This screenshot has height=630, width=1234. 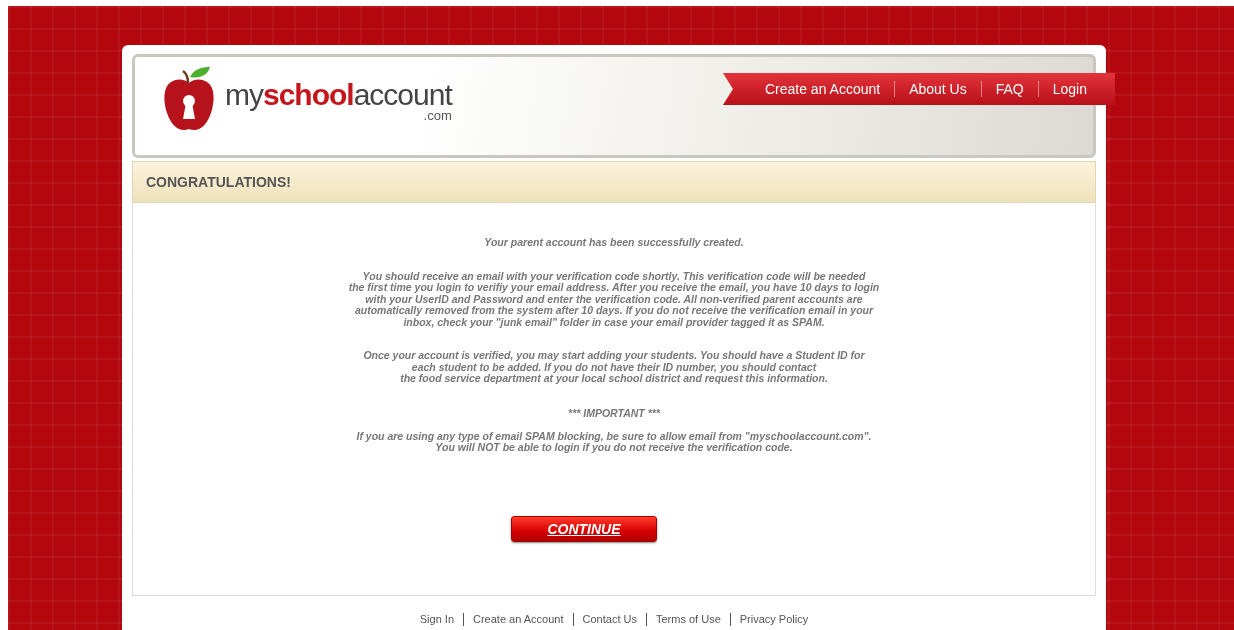 What do you see at coordinates (614, 412) in the screenshot?
I see `important-heading: *** IMPORTANT ***` at bounding box center [614, 412].